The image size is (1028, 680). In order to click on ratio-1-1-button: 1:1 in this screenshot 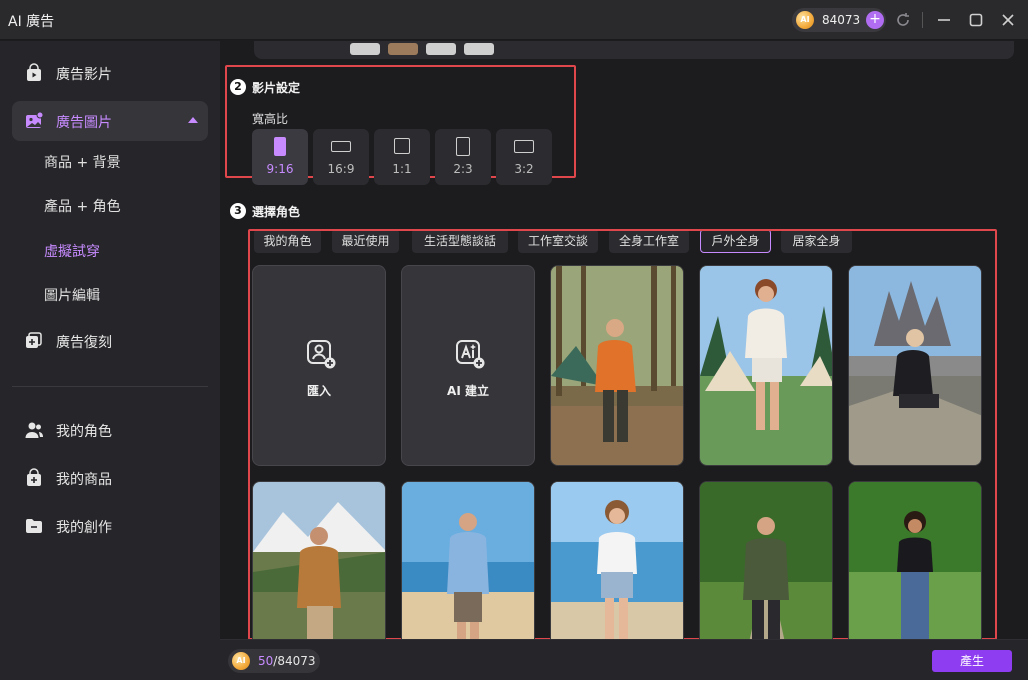, I will do `click(402, 157)`.